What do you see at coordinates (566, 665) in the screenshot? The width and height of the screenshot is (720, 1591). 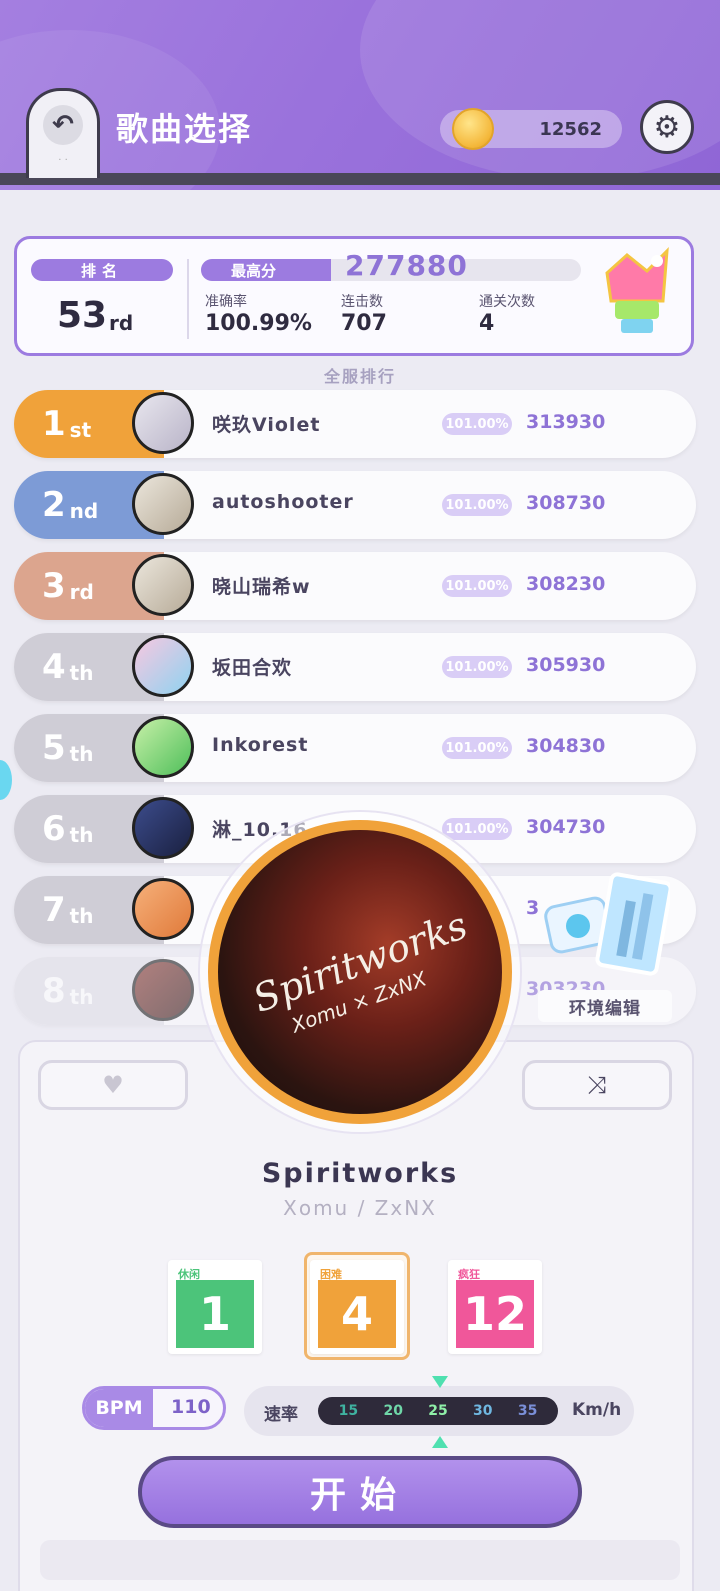 I see `player-score: 305930` at bounding box center [566, 665].